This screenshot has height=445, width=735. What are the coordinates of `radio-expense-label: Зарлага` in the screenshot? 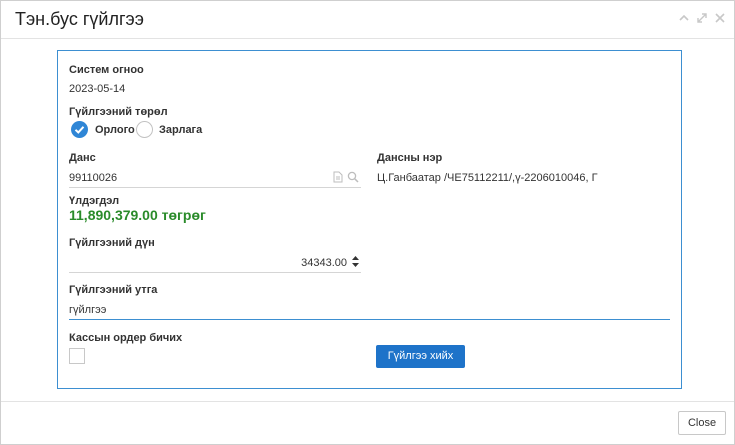 It's located at (180, 130).